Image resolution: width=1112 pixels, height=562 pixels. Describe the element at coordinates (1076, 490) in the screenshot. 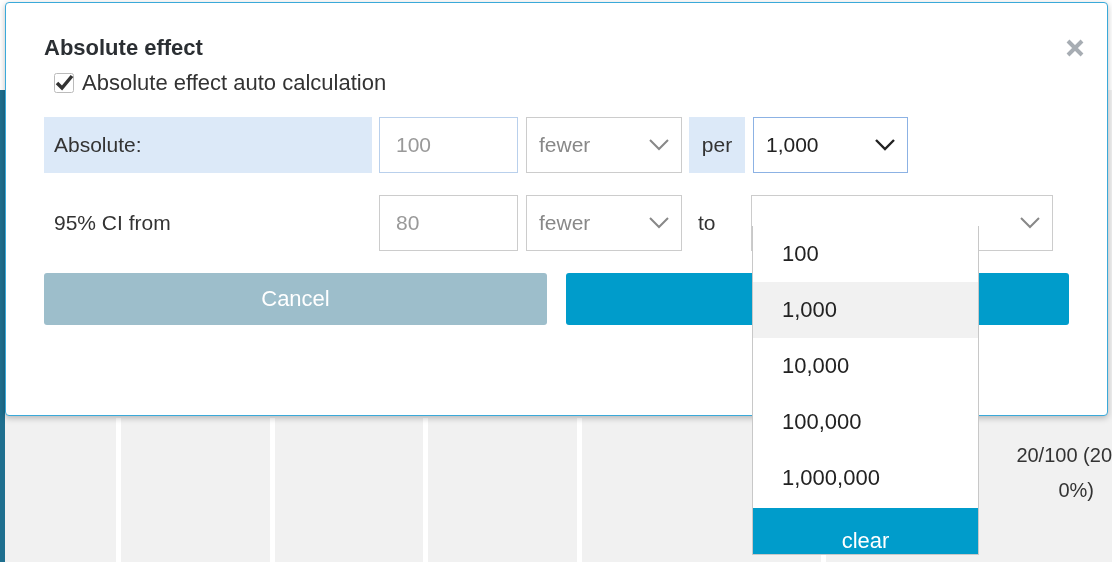

I see `table-cell-text: 0%)` at that location.